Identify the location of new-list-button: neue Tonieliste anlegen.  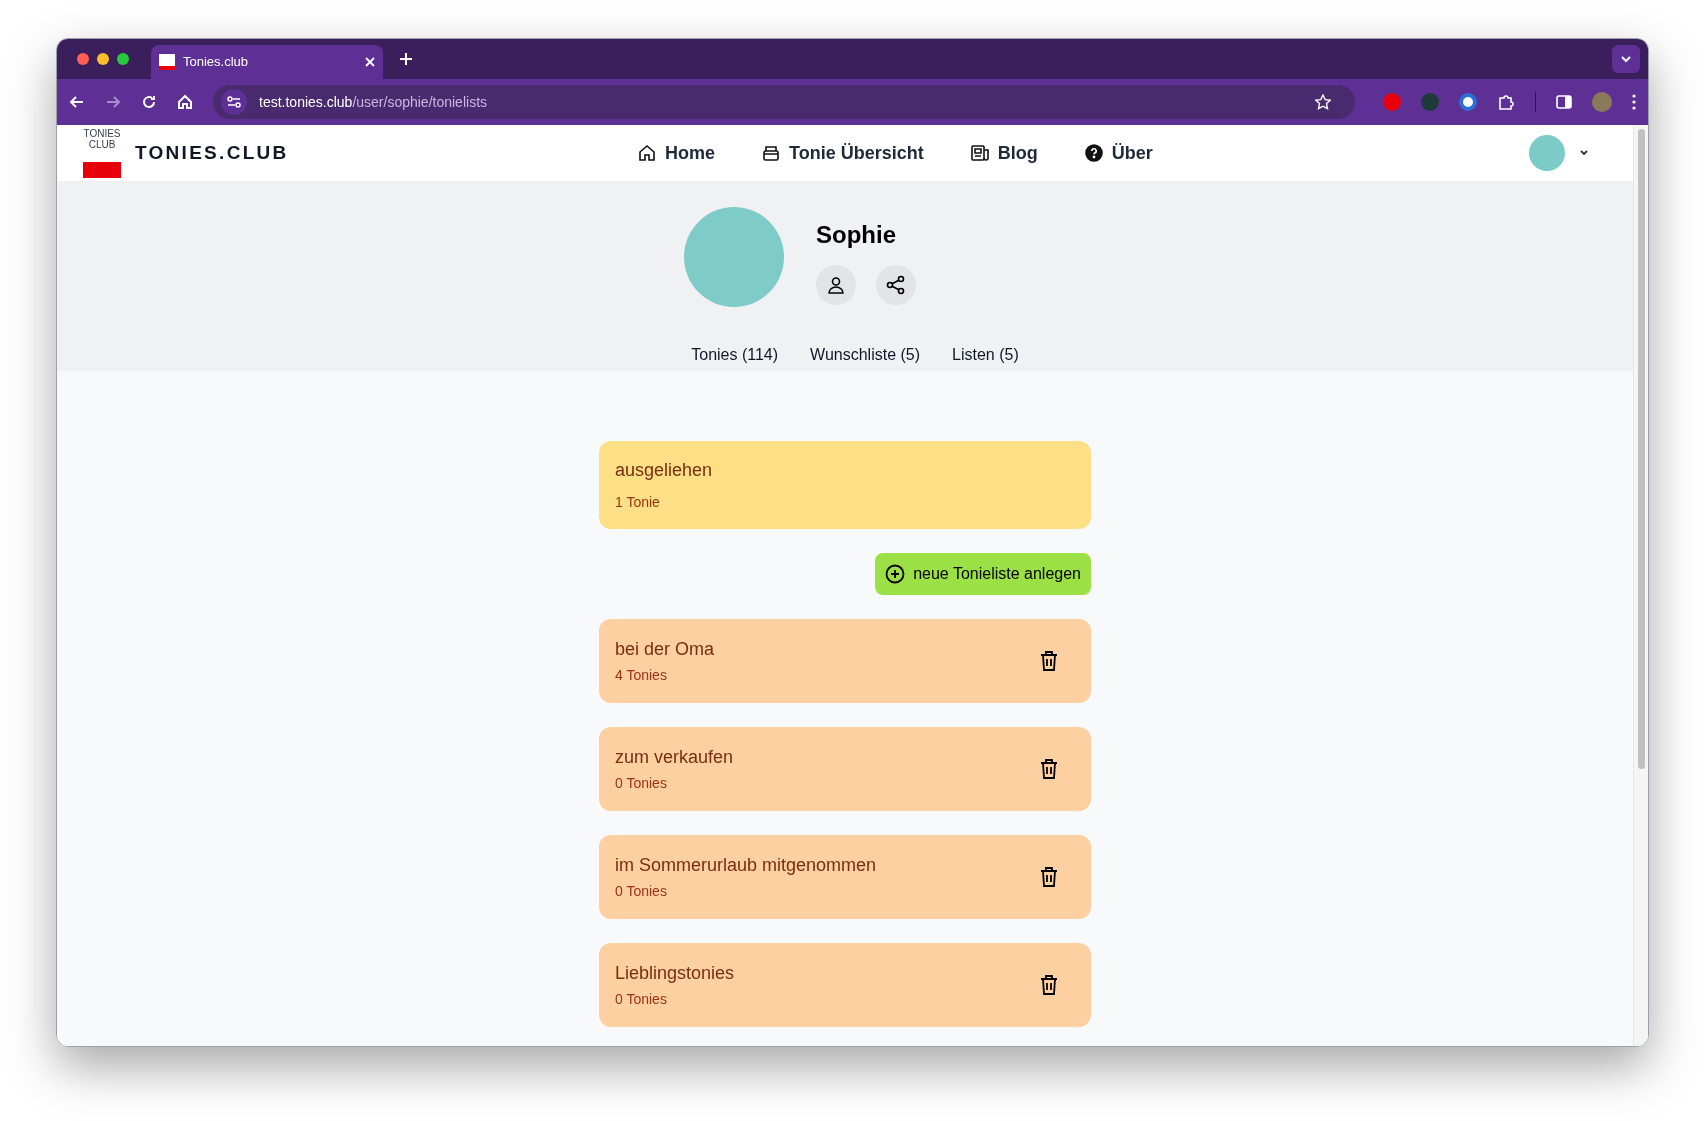
(983, 574).